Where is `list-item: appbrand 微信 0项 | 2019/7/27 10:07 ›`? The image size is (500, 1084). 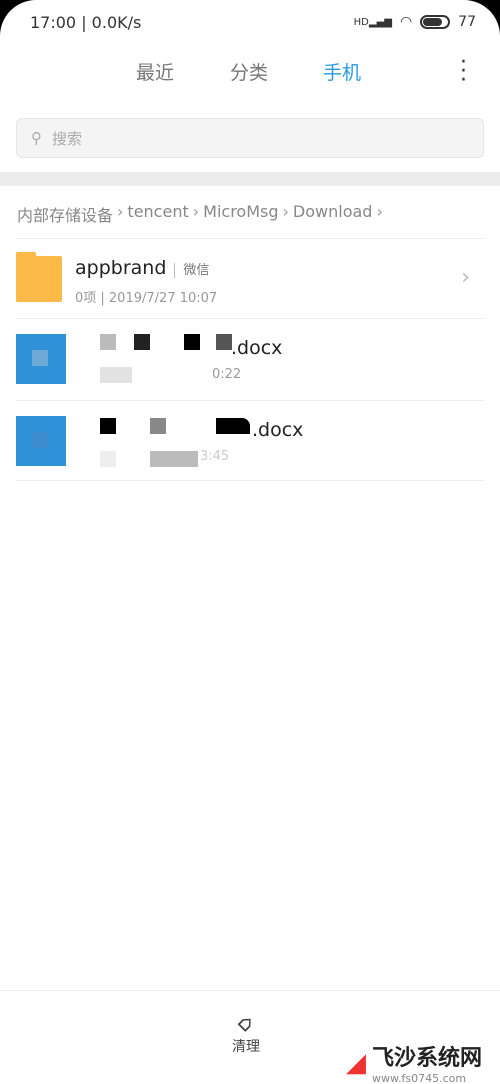
list-item: appbrand 微信 0项 | 2019/7/27 10:07 › is located at coordinates (250, 278).